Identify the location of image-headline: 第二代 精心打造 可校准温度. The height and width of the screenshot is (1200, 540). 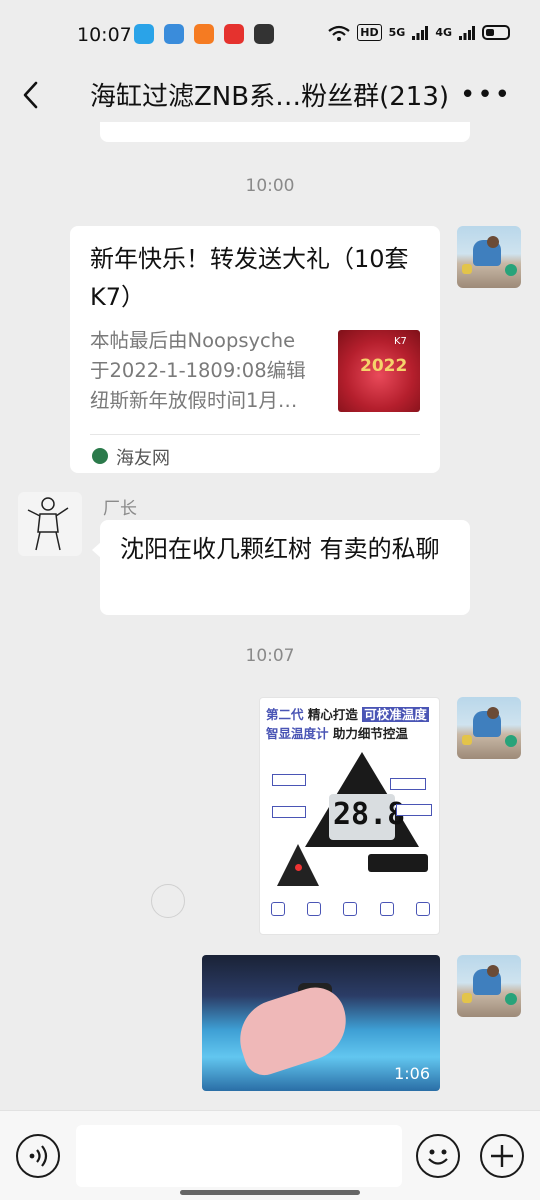
(347, 713).